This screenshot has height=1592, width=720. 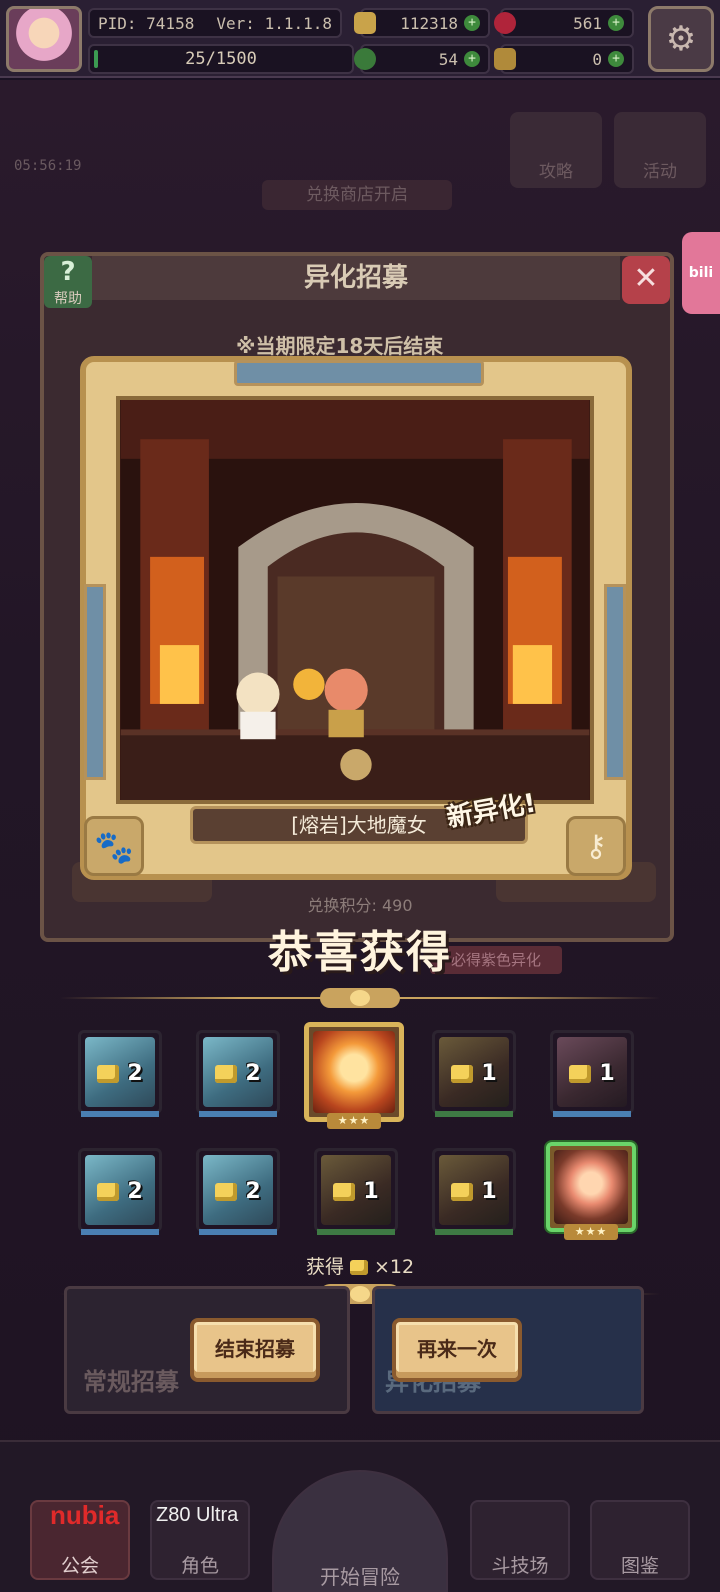 I want to click on bilibili-tab: bili, so click(x=701, y=273).